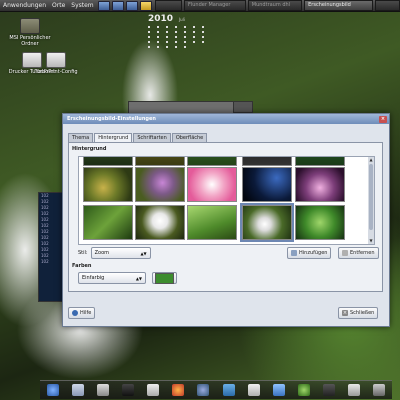 Image resolution: width=400 pixels, height=400 pixels. I want to click on style-label: Stil:, so click(83, 253).